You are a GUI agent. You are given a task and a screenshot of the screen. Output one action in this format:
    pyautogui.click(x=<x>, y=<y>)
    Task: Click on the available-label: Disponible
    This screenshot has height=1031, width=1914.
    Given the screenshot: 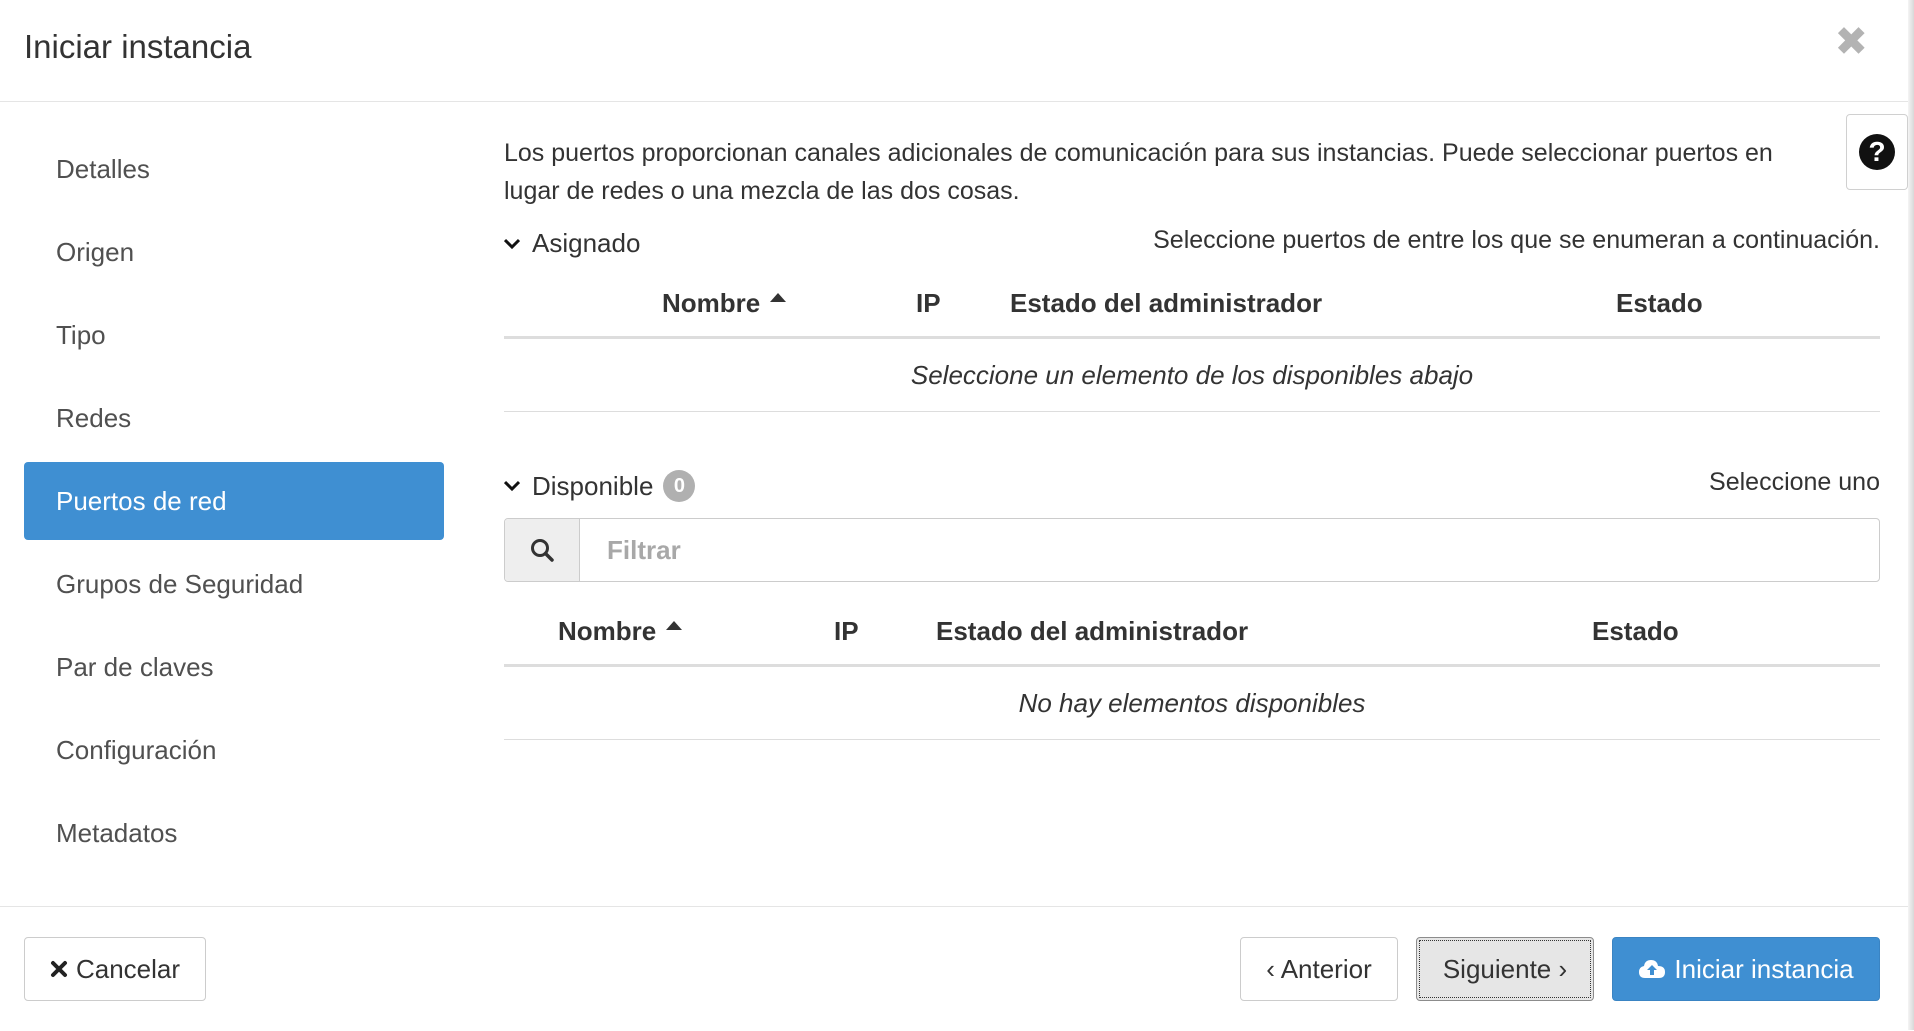 What is the action you would take?
    pyautogui.click(x=593, y=485)
    